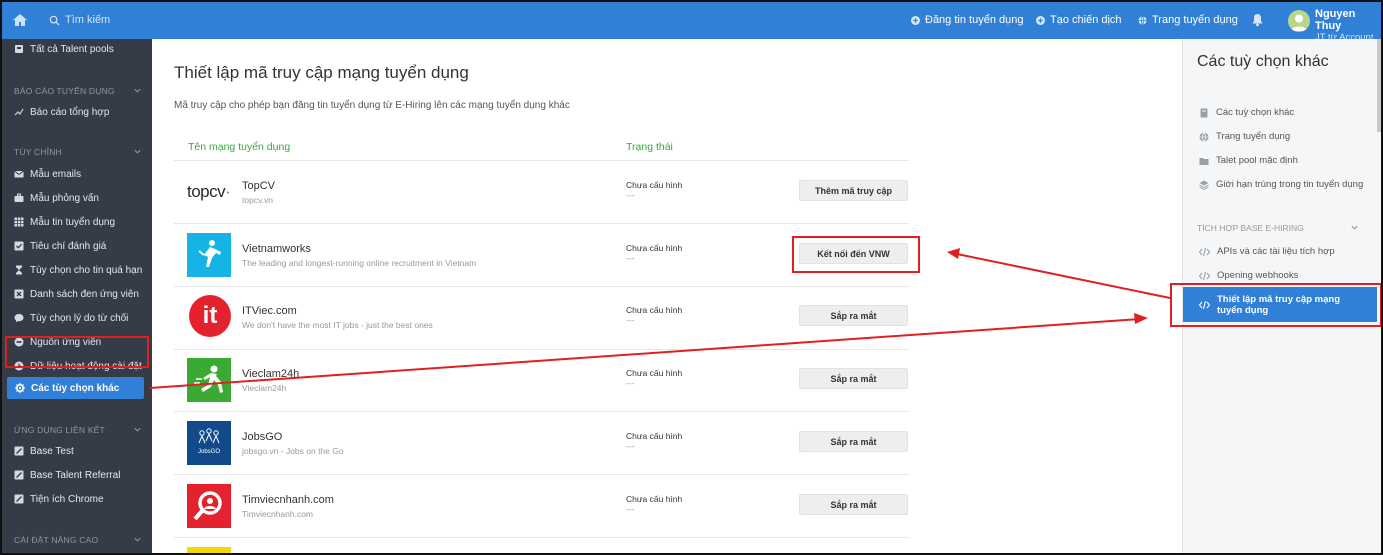  I want to click on create-campaign-link: Tạo chiến dịch, so click(1079, 20).